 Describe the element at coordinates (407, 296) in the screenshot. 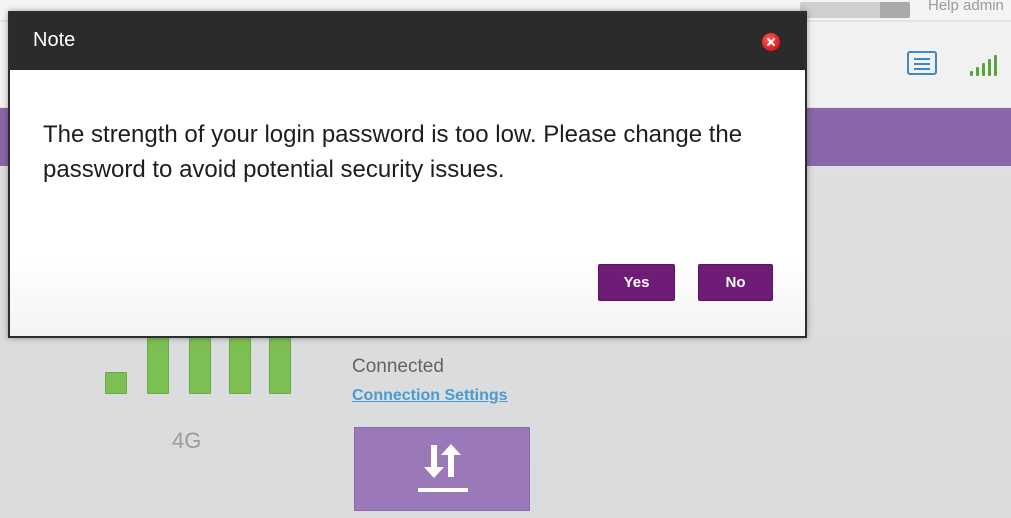

I see `dialog-footer` at that location.